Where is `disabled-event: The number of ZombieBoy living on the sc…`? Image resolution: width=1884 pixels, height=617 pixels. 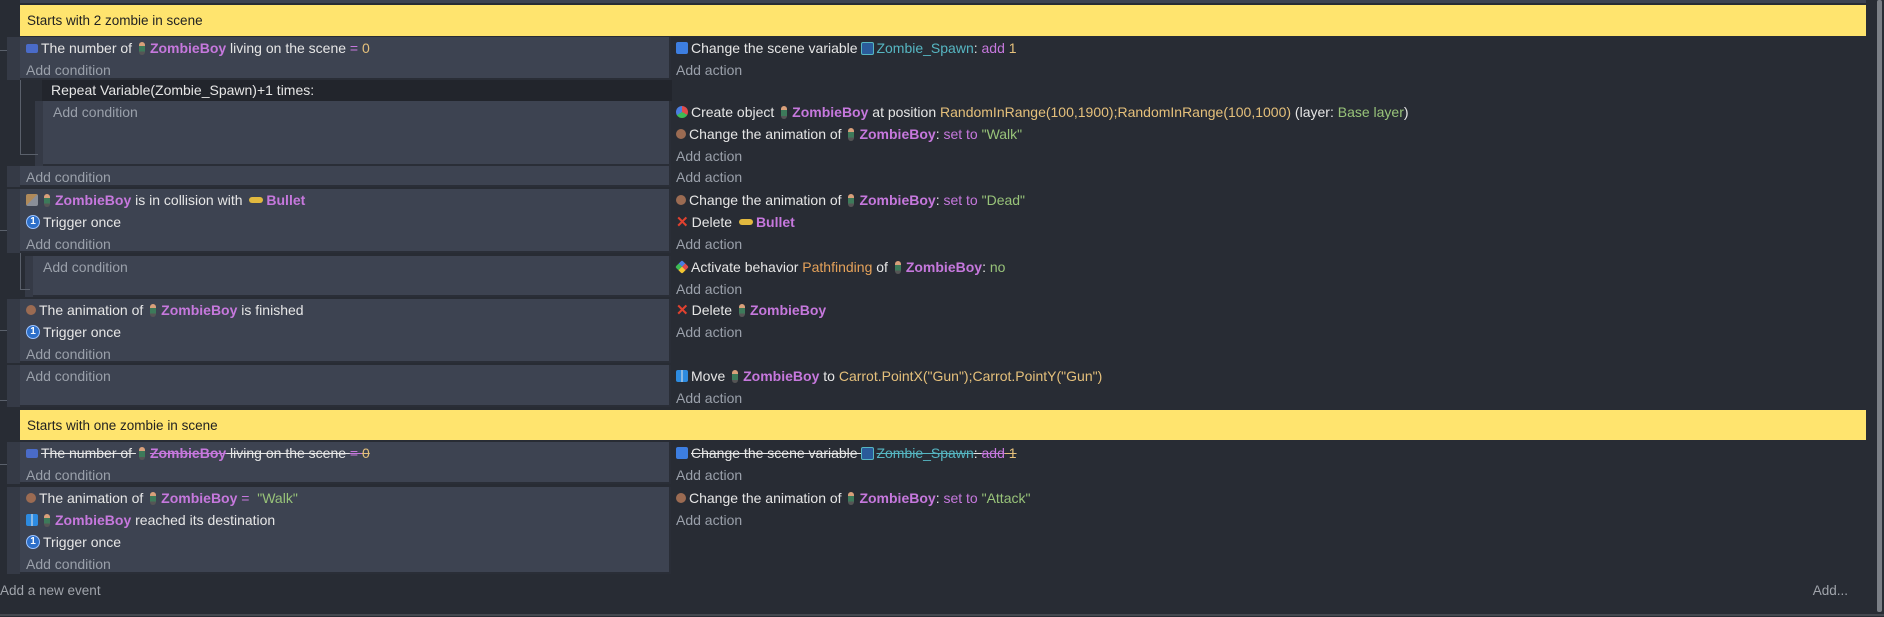
disabled-event: The number of ZombieBoy living on the sc… is located at coordinates (936, 463).